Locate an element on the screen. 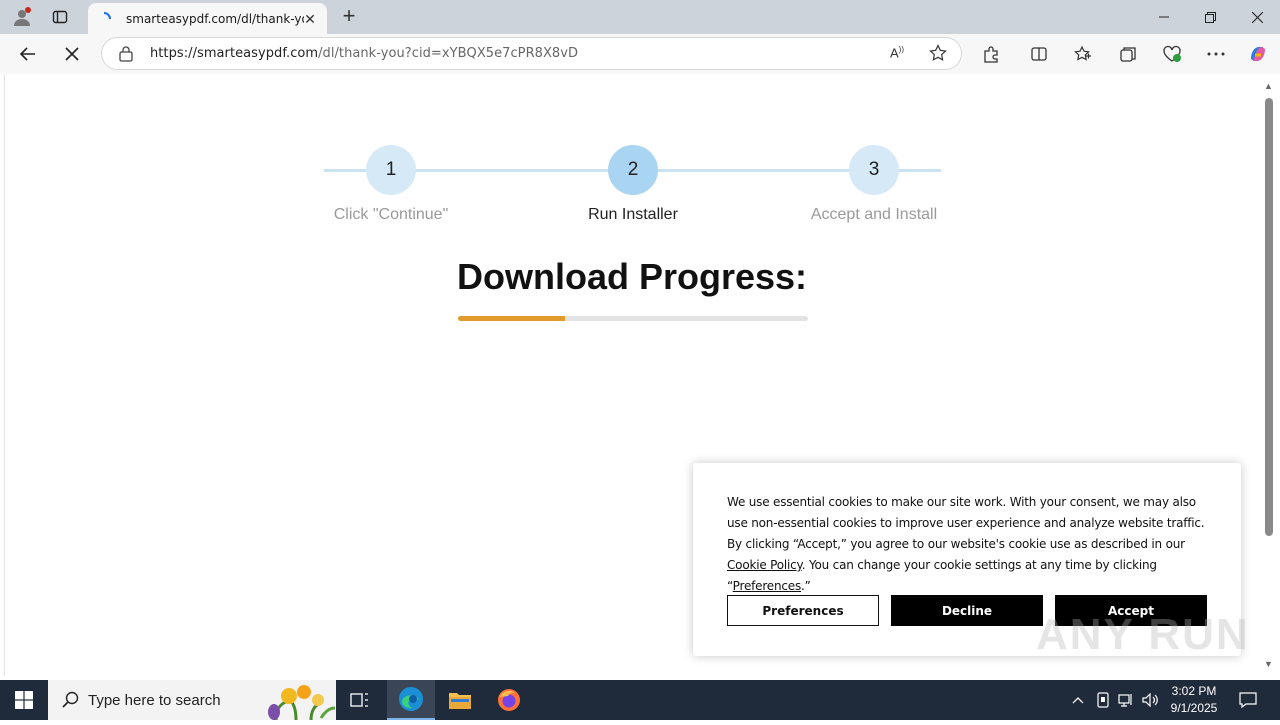  step-2-circle: 2 is located at coordinates (633, 170).